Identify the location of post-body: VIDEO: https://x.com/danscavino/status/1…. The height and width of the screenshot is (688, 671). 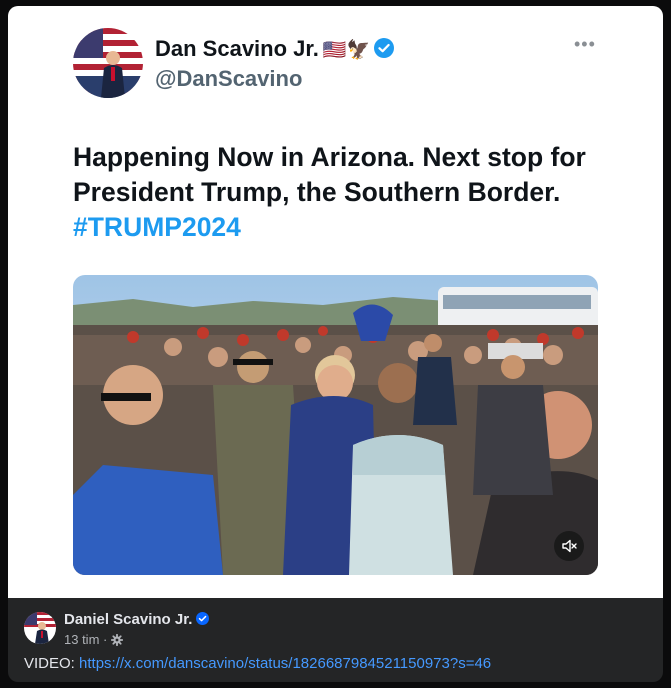
(257, 663).